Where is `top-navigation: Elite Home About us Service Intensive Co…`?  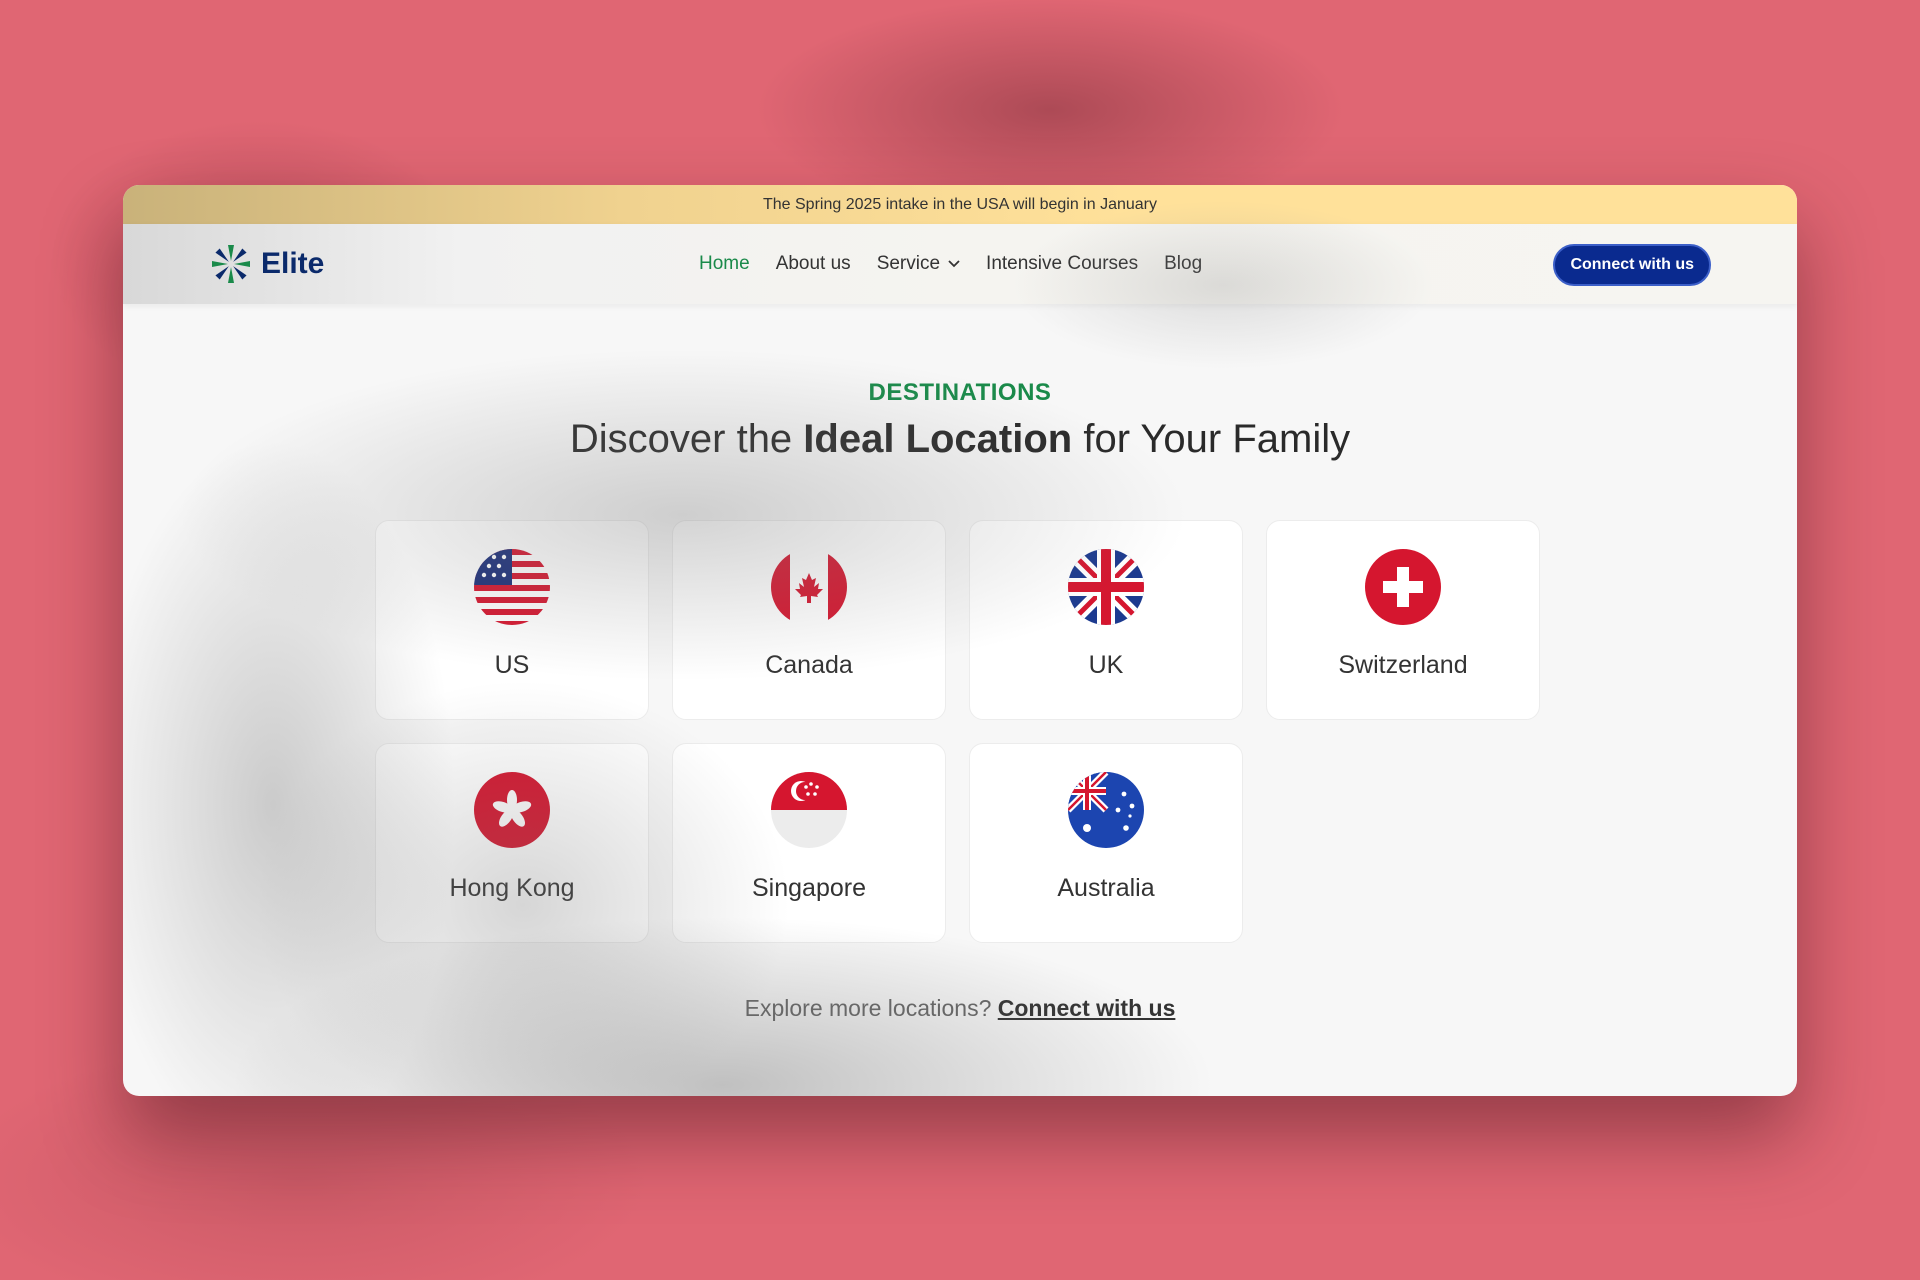 top-navigation: Elite Home About us Service Intensive Co… is located at coordinates (960, 264).